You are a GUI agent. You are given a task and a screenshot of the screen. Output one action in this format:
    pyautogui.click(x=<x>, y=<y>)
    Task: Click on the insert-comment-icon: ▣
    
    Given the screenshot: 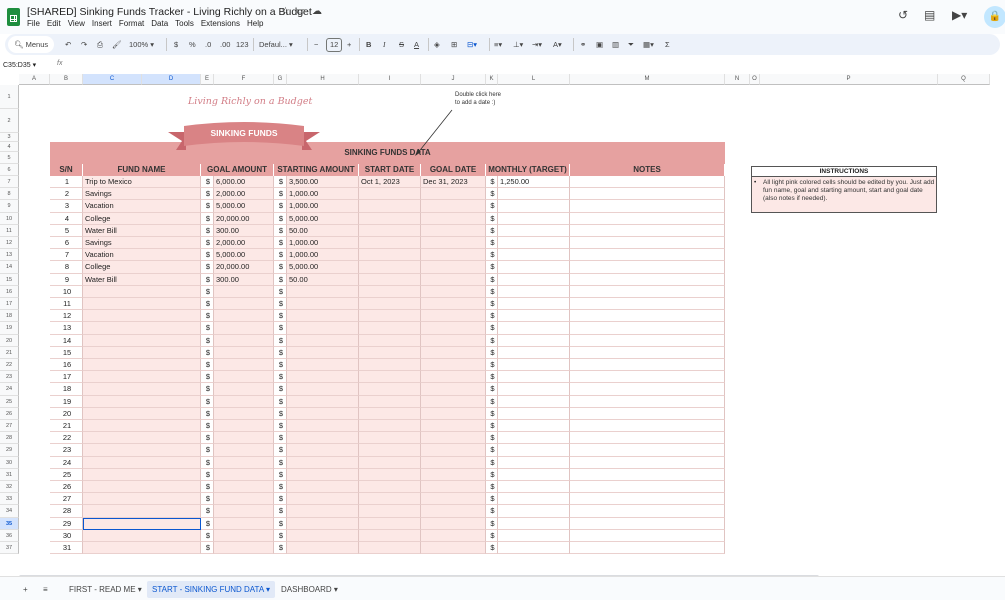 What is the action you would take?
    pyautogui.click(x=599, y=44)
    